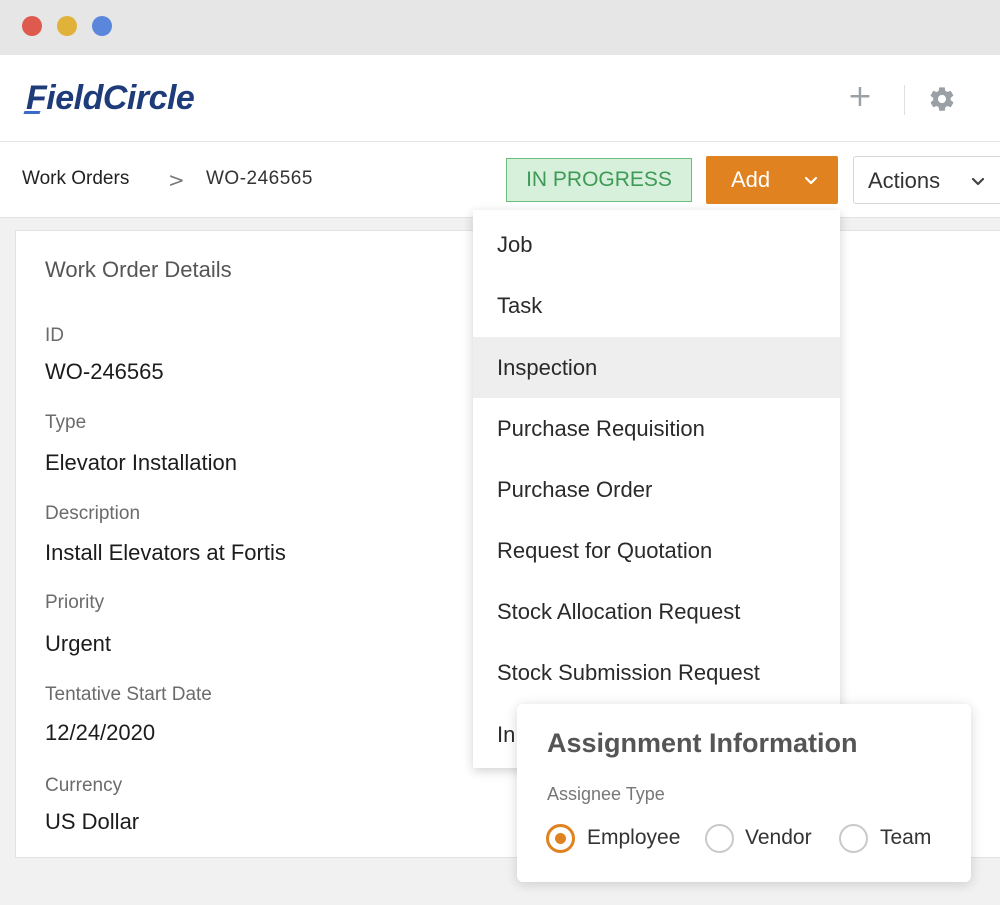 The height and width of the screenshot is (905, 1000). I want to click on actions-button-label: Actions, so click(904, 180).